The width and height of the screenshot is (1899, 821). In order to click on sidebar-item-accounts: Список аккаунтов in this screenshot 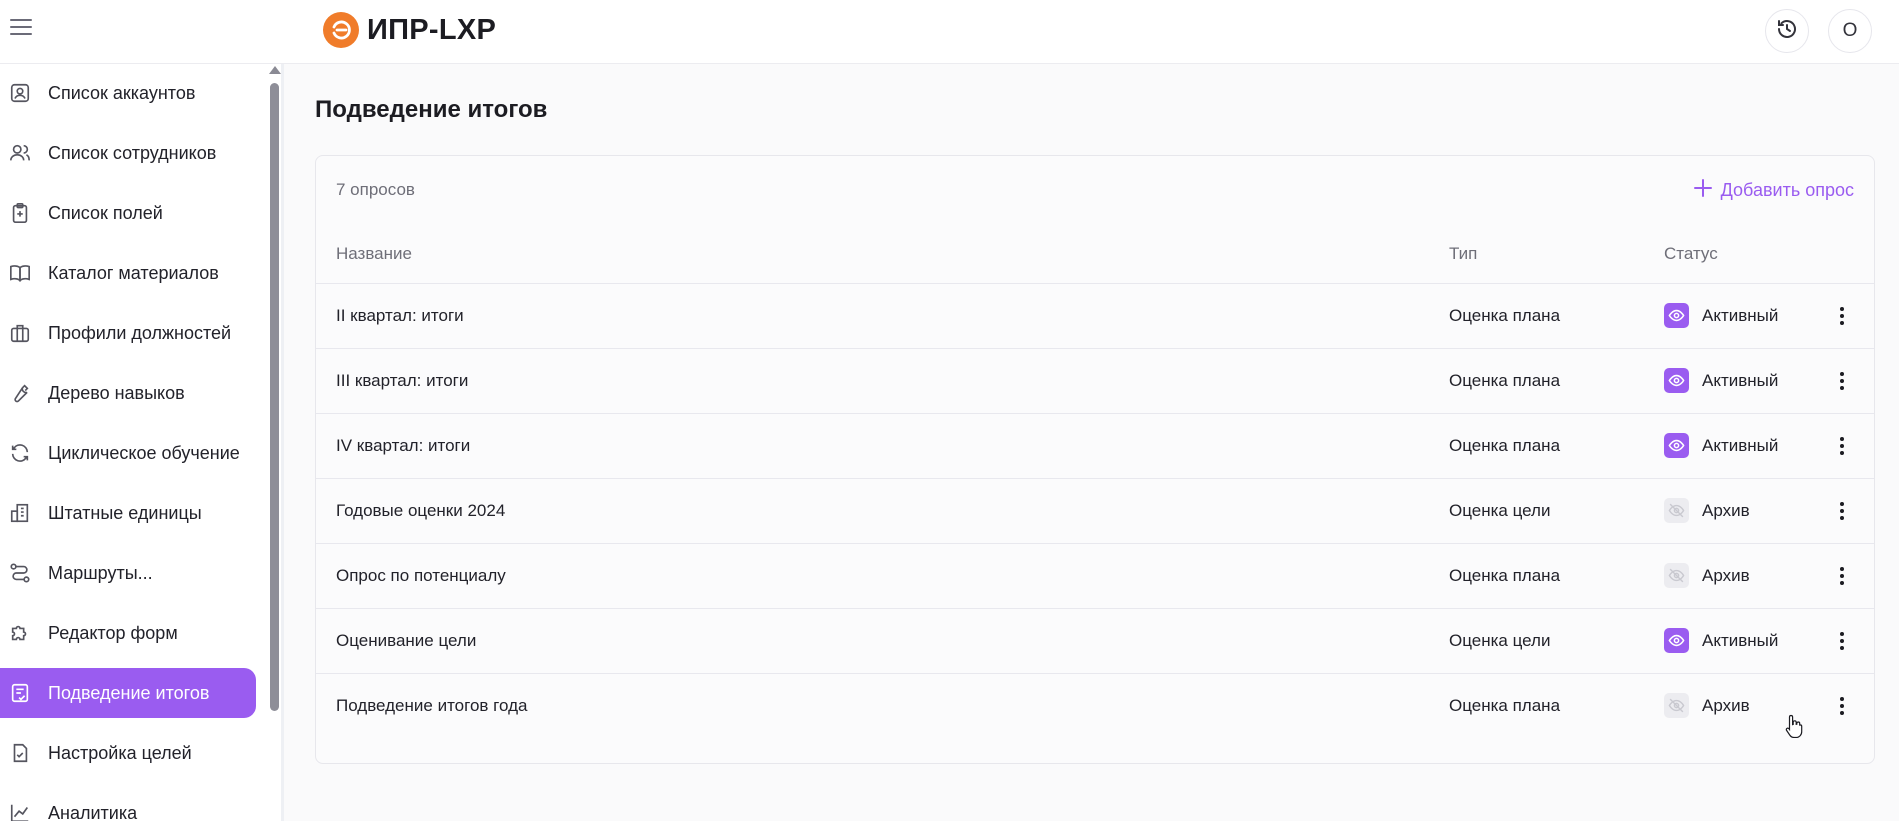, I will do `click(128, 93)`.